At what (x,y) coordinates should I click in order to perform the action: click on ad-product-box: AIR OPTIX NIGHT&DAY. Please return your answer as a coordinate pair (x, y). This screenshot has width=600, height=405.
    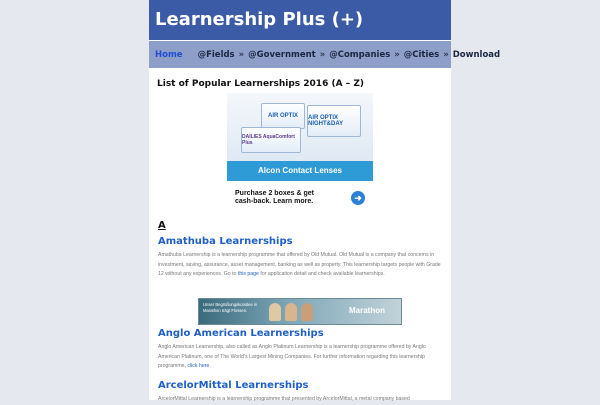
    Looking at the image, I should click on (334, 121).